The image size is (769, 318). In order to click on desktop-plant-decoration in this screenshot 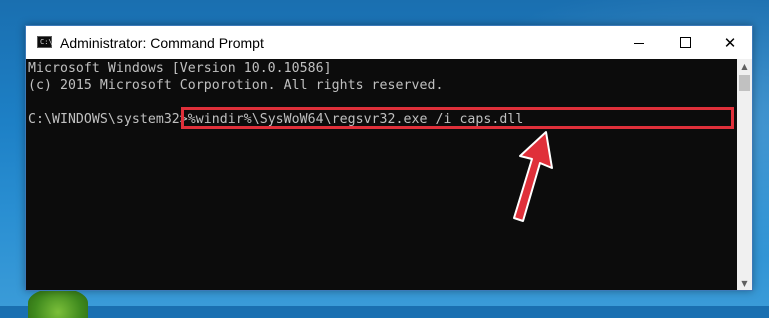, I will do `click(58, 303)`.